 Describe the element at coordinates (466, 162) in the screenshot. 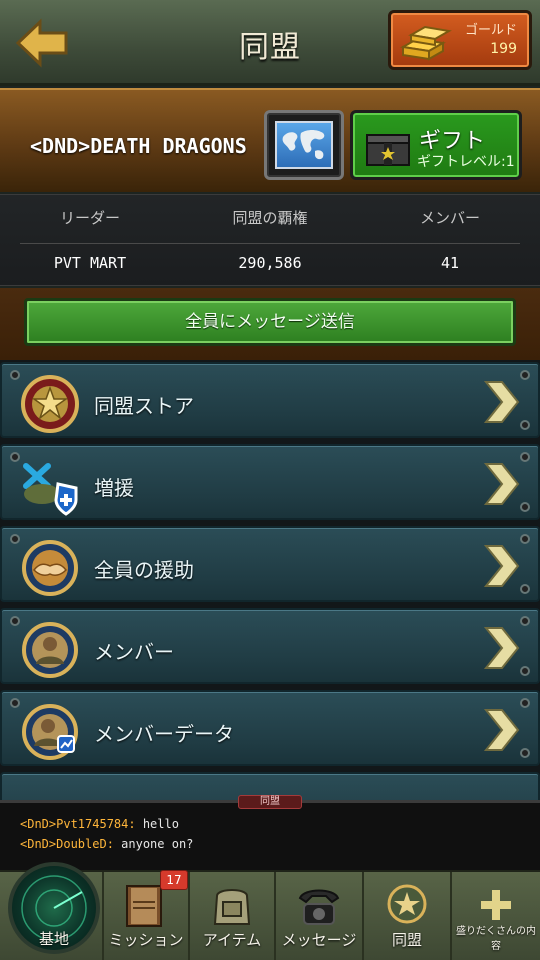

I see `gift-level: ギフトレベル:1` at that location.